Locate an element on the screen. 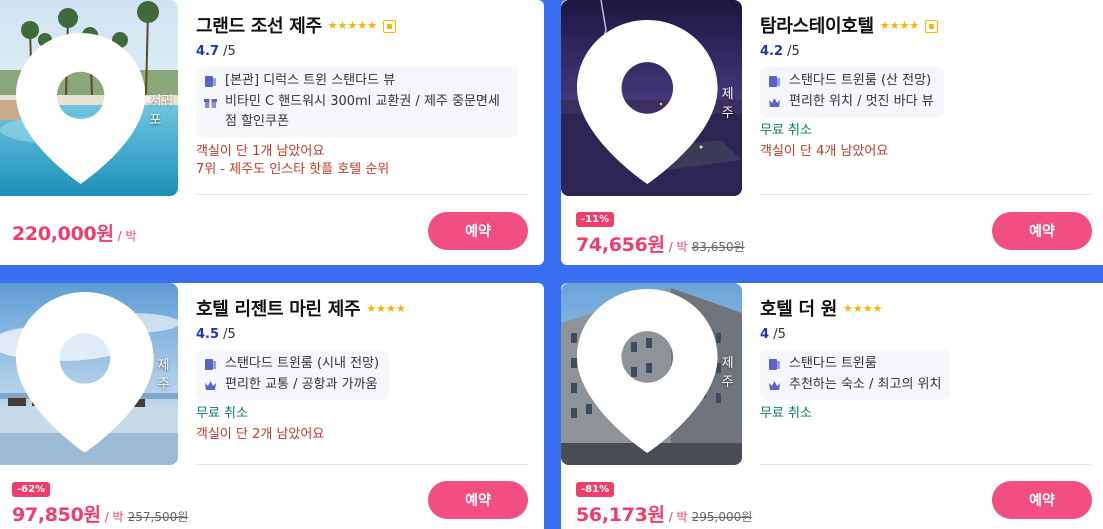  rooms-left-warning: 객실이 단 1개 남았어요 is located at coordinates (260, 151).